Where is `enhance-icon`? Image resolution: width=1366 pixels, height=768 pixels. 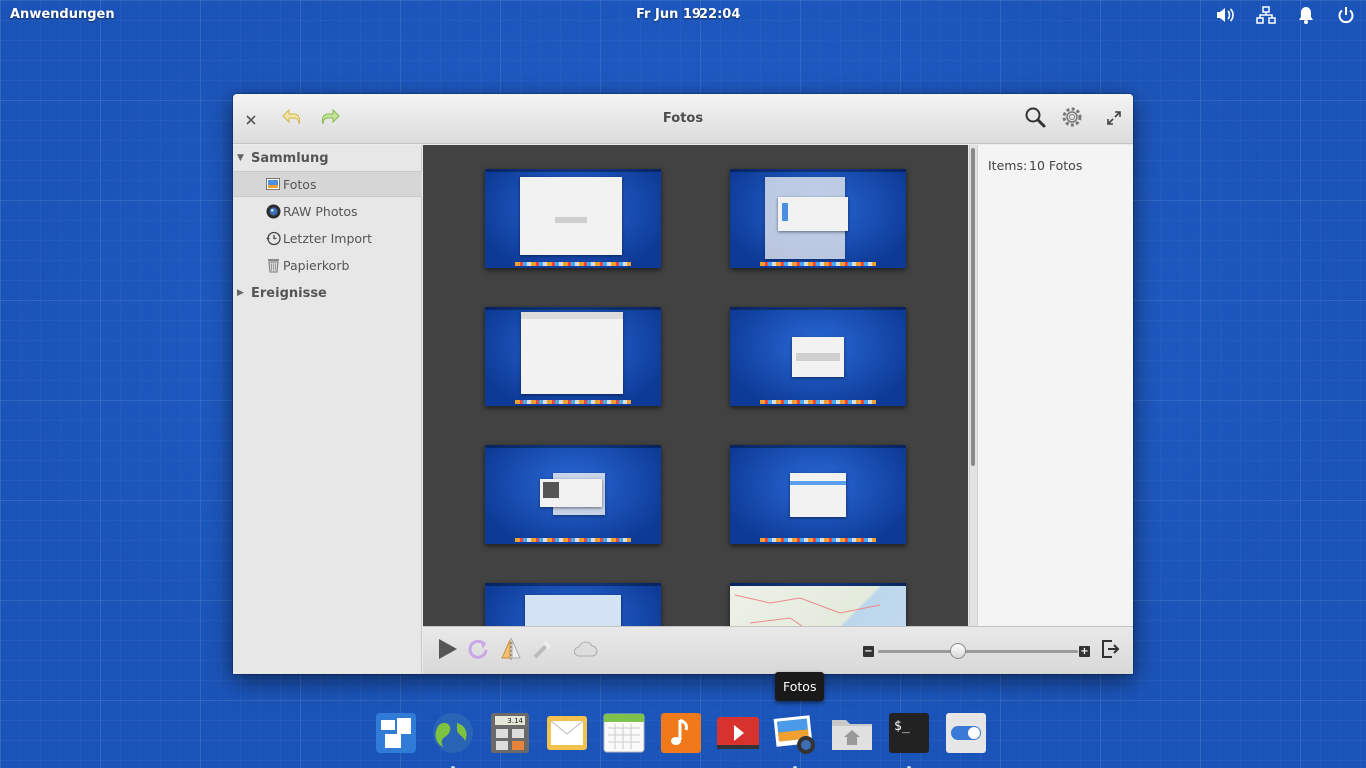 enhance-icon is located at coordinates (543, 651).